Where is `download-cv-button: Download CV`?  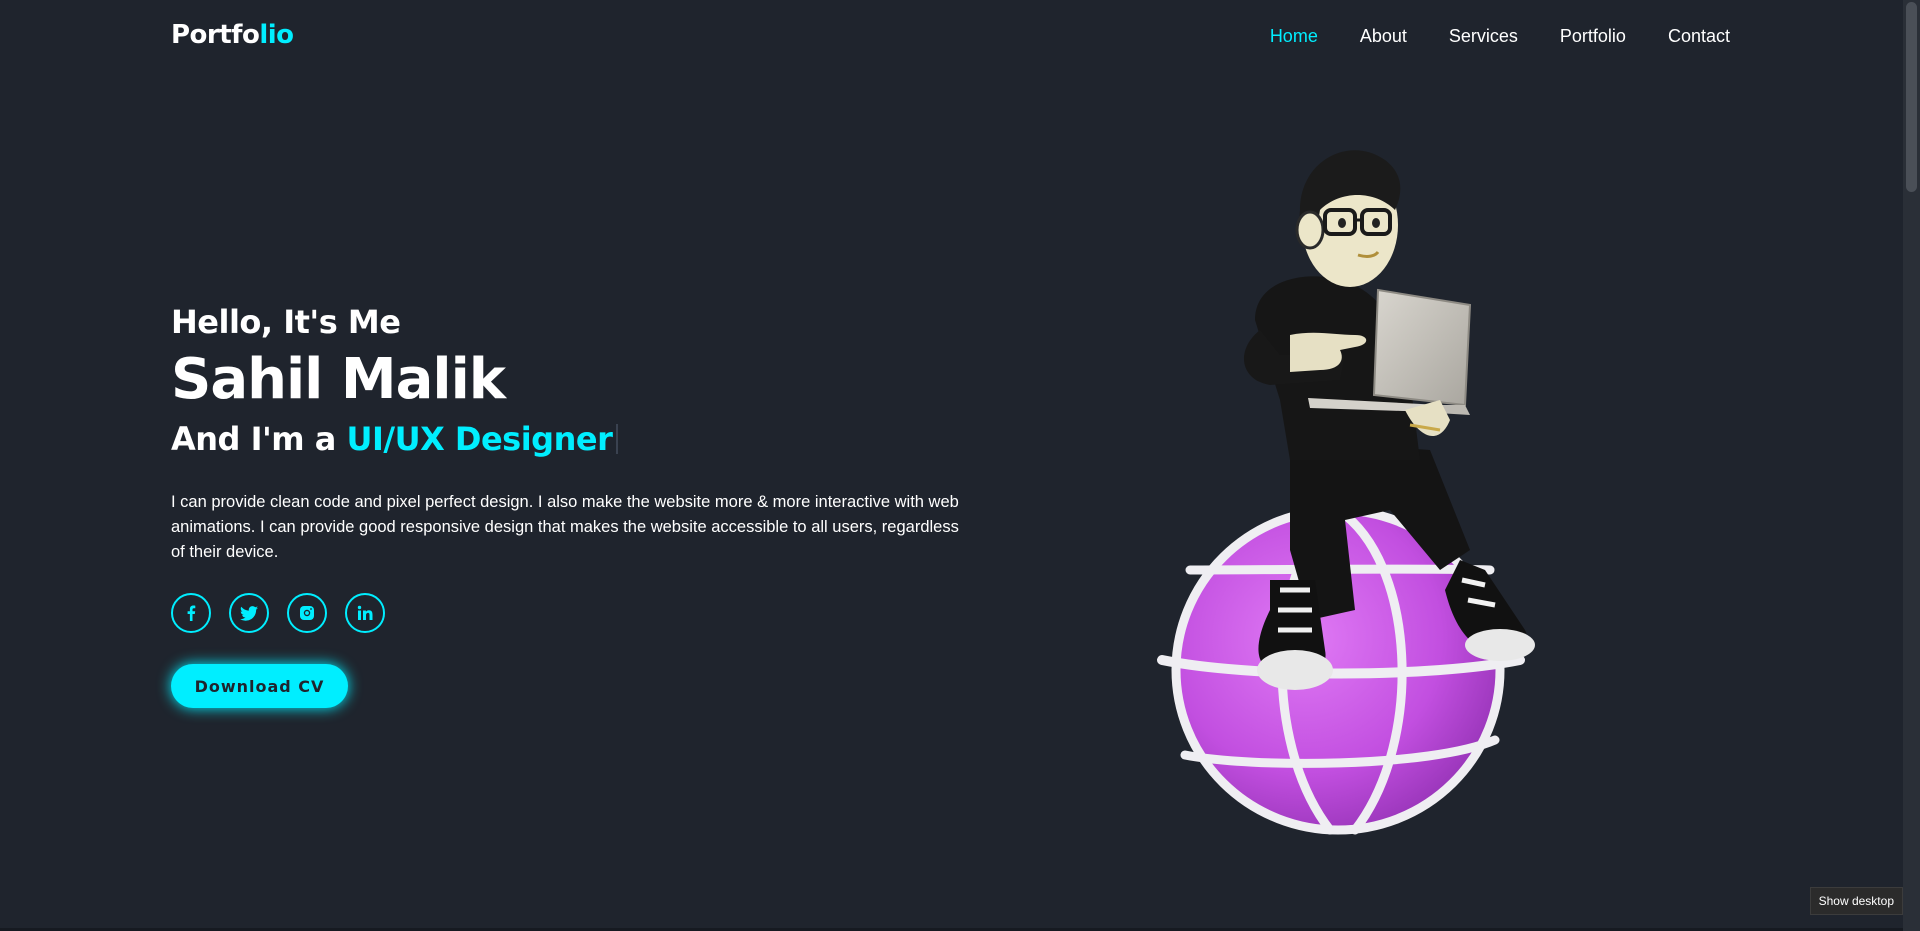 download-cv-button: Download CV is located at coordinates (259, 686).